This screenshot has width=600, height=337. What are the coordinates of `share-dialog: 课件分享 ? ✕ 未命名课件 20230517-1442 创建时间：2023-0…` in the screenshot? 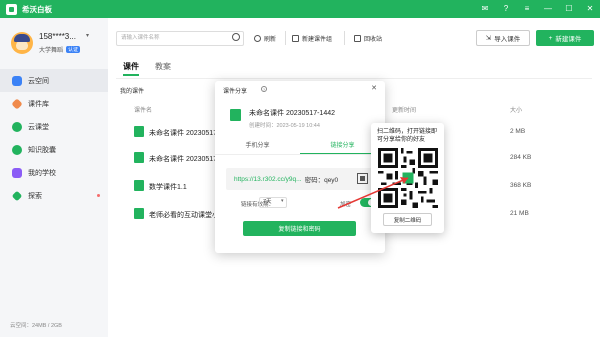 It's located at (300, 167).